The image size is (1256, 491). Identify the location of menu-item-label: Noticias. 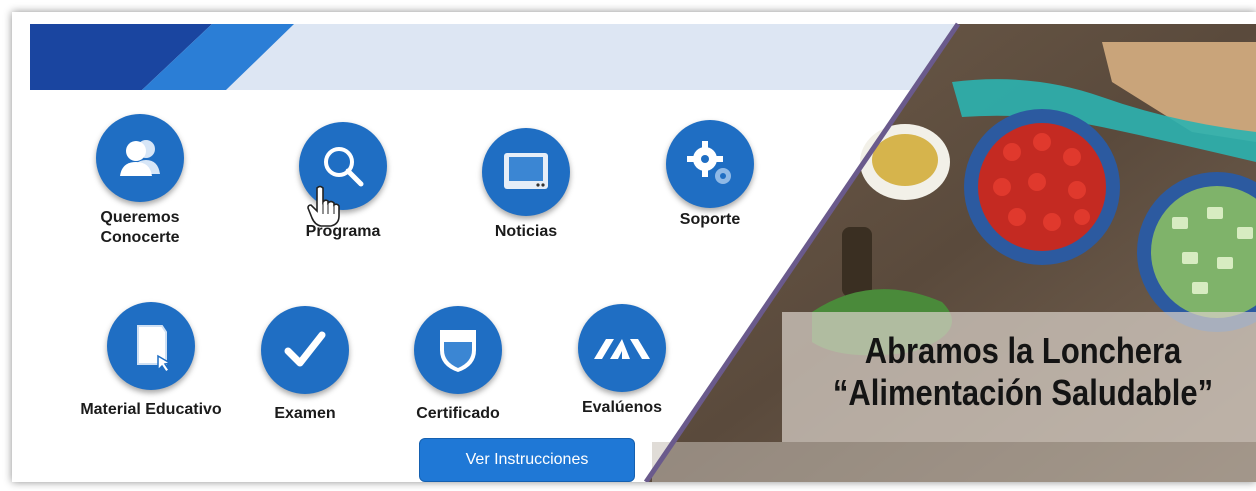
(526, 231).